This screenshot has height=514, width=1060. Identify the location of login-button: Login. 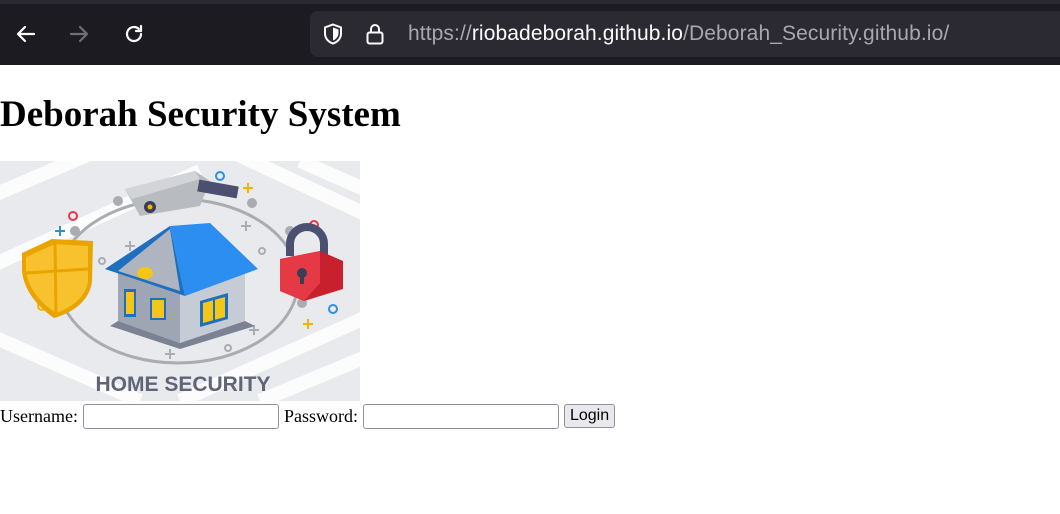
(589, 416).